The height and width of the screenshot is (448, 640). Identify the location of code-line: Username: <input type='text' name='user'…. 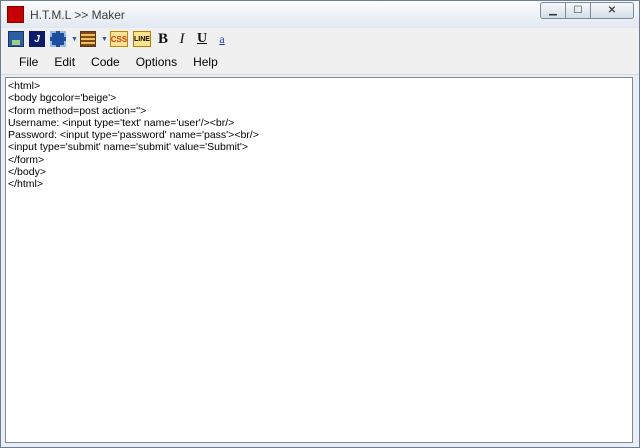
(121, 122).